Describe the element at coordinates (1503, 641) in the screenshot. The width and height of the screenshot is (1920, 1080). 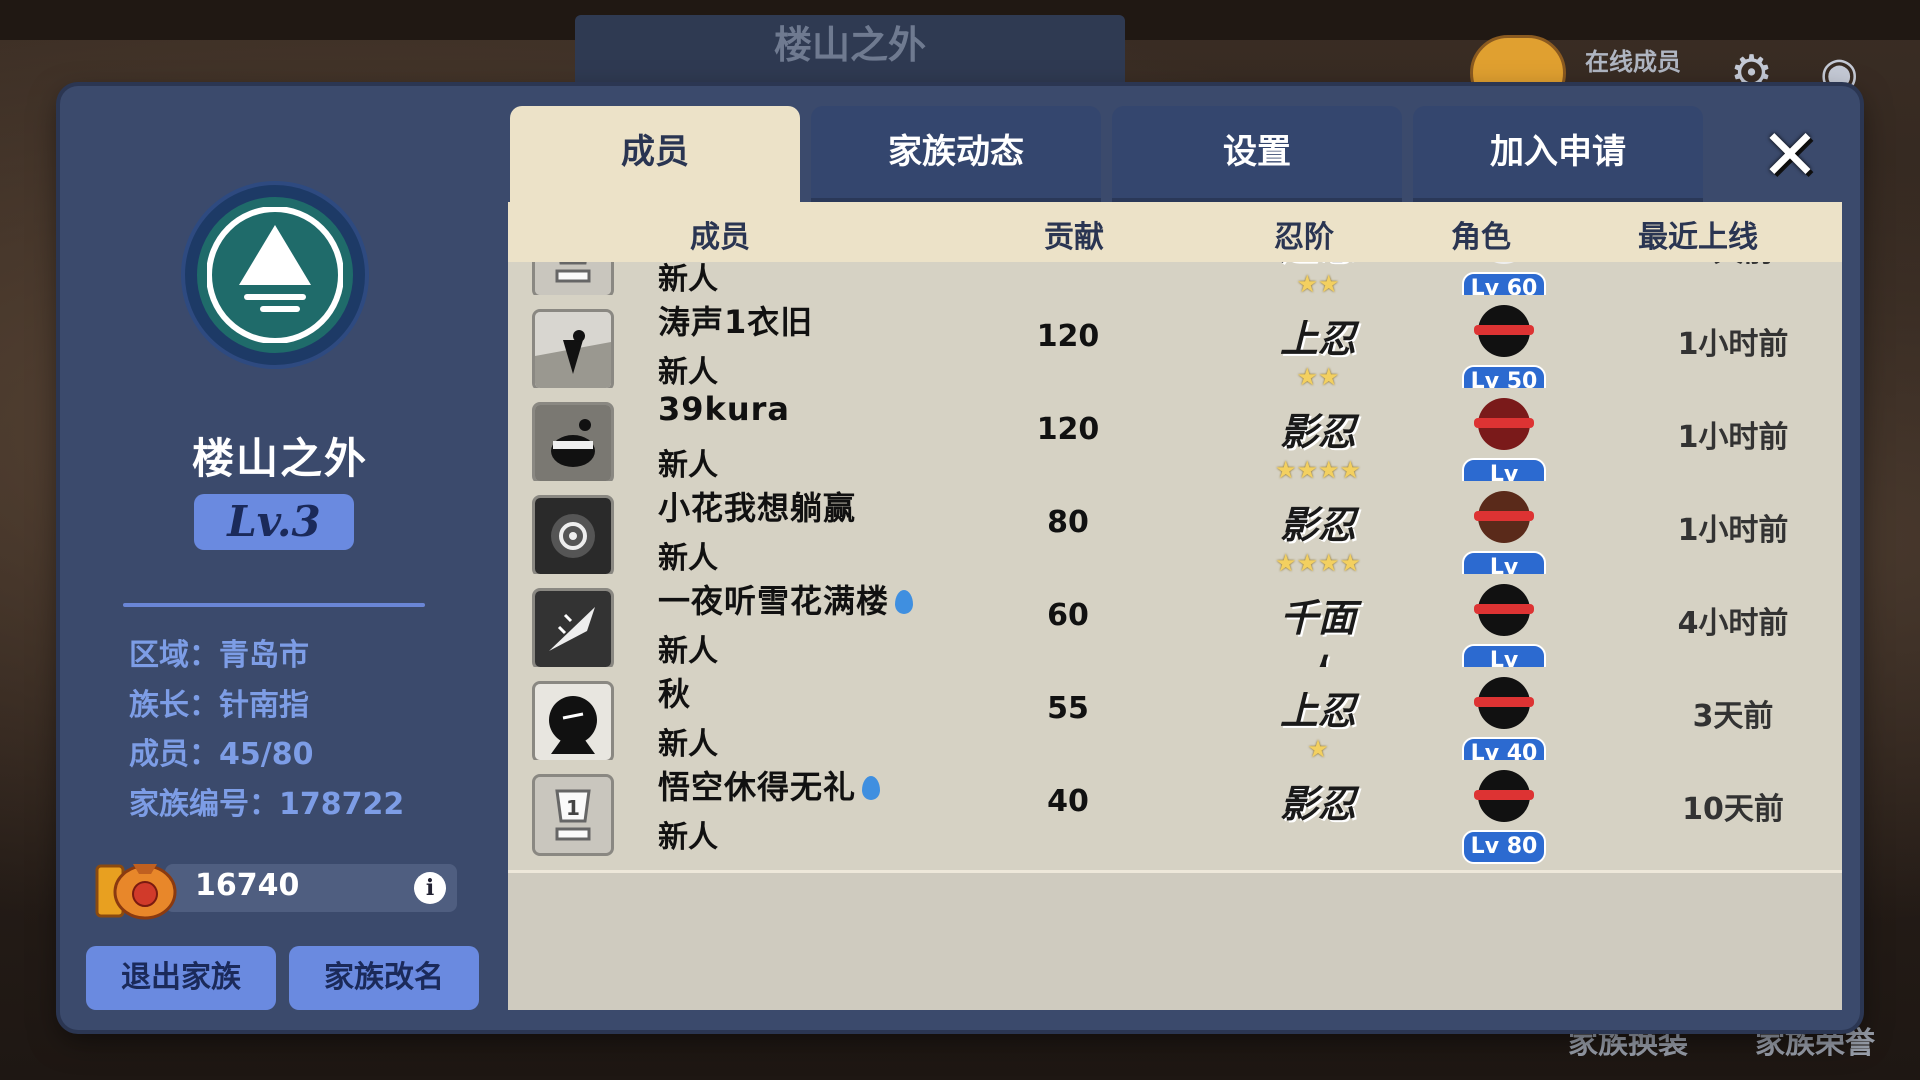
I see `character-icon: Lv 105` at that location.